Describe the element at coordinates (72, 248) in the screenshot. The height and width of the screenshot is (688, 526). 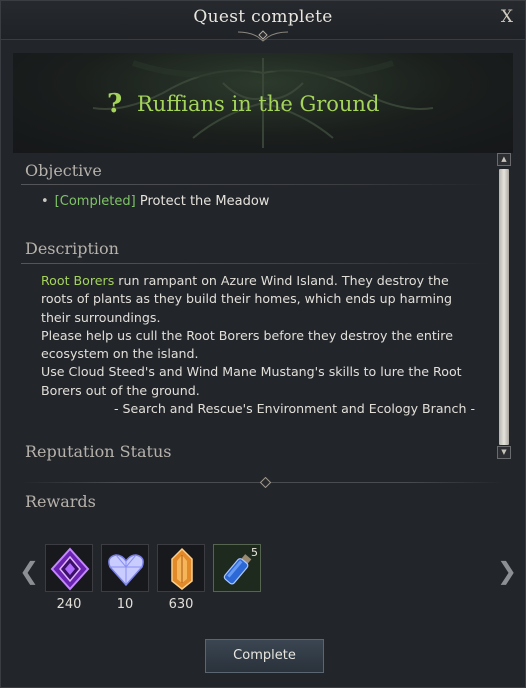
I see `description-heading: Description` at that location.